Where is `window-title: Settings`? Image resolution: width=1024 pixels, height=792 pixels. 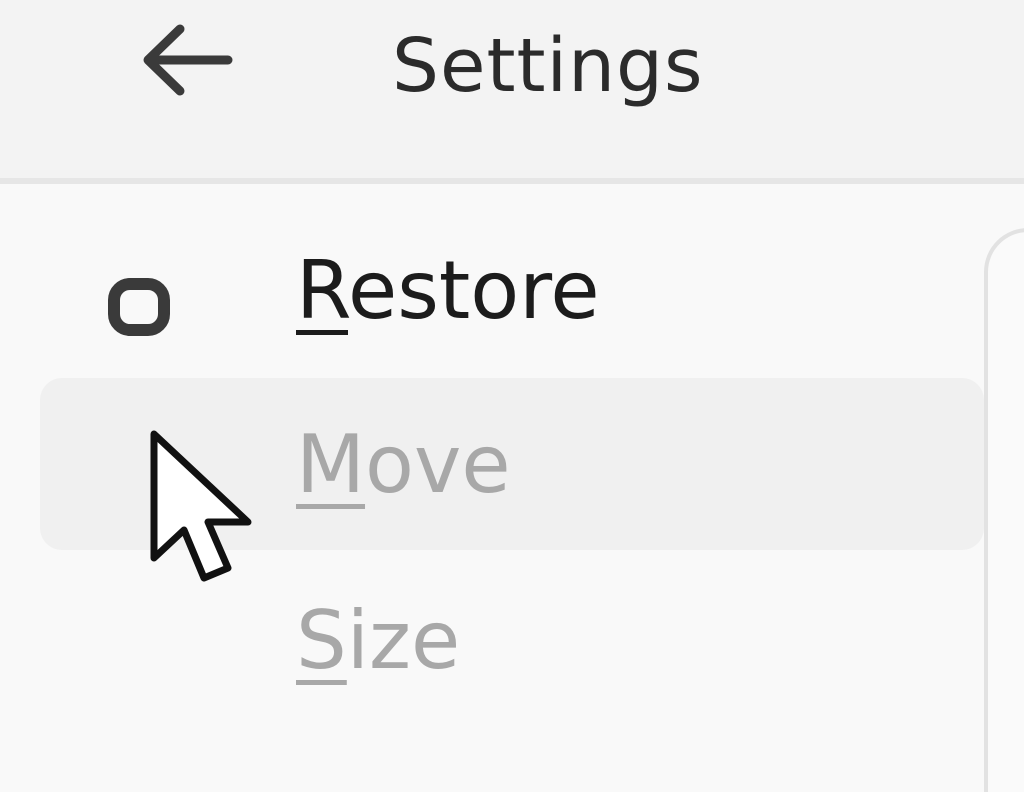
window-title: Settings is located at coordinates (548, 66).